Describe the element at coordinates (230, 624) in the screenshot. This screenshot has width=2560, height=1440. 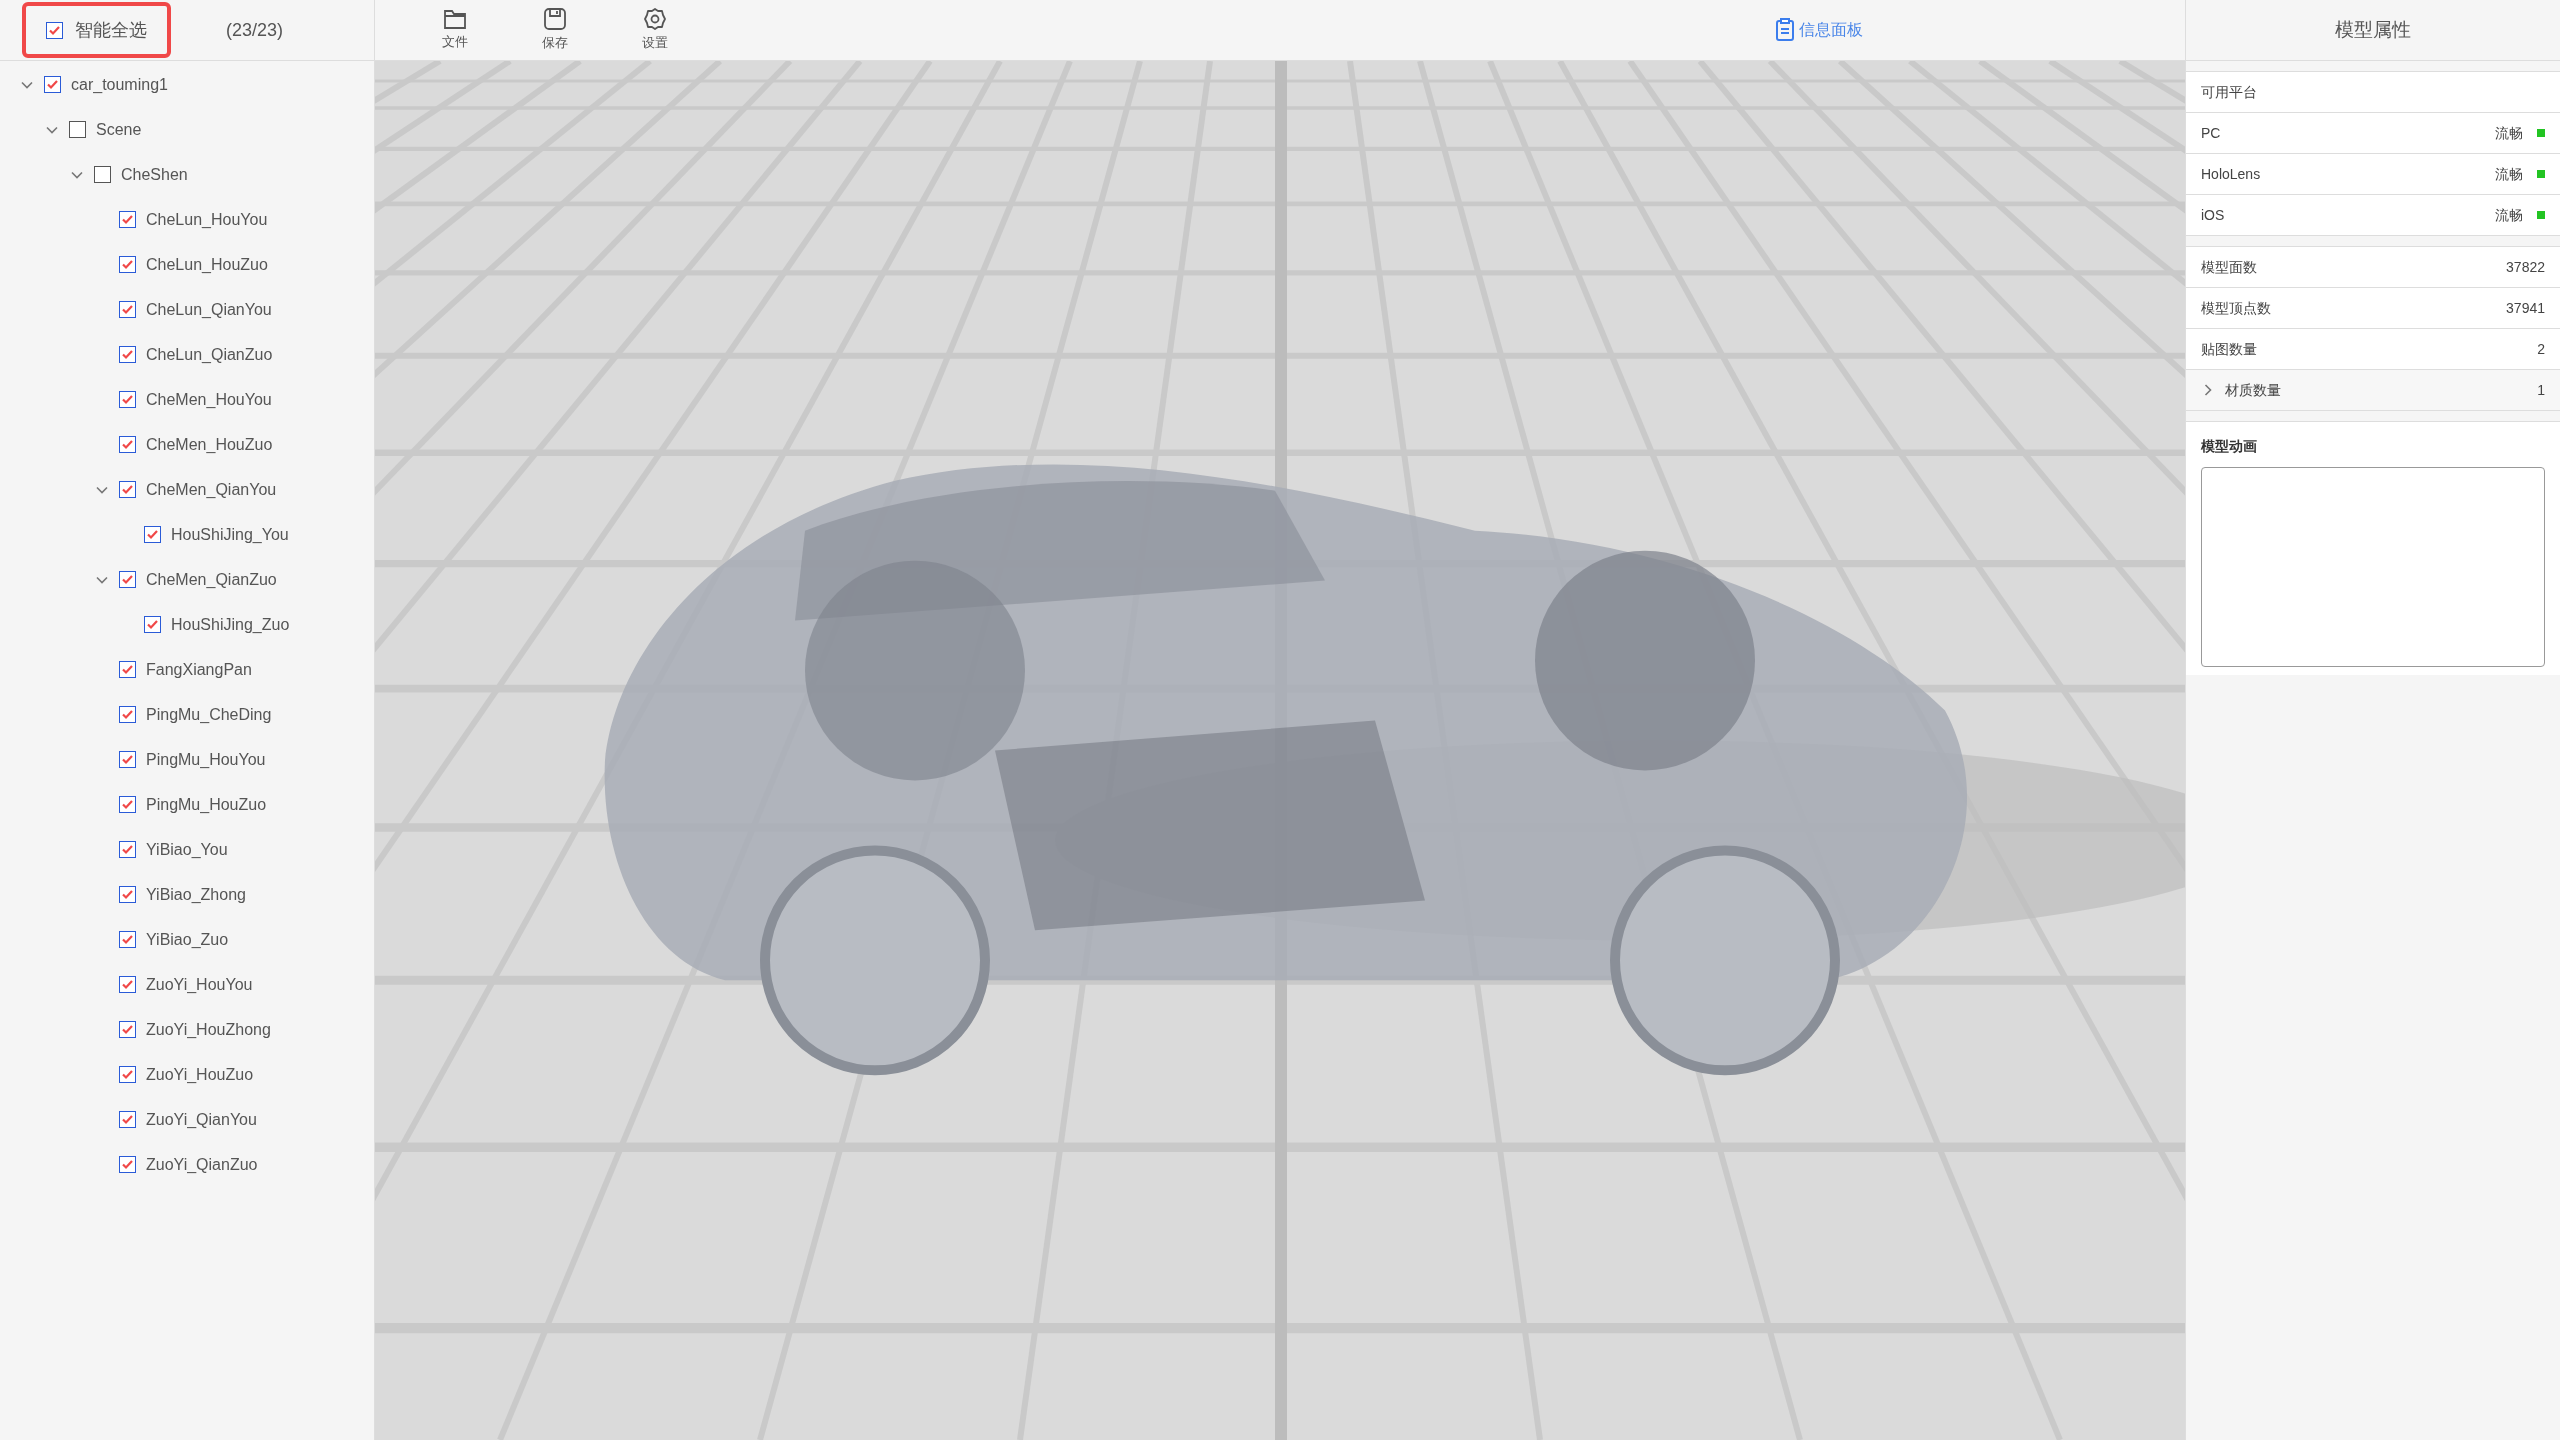
I see `tree-item-label: HouShiJing_Zuo` at that location.